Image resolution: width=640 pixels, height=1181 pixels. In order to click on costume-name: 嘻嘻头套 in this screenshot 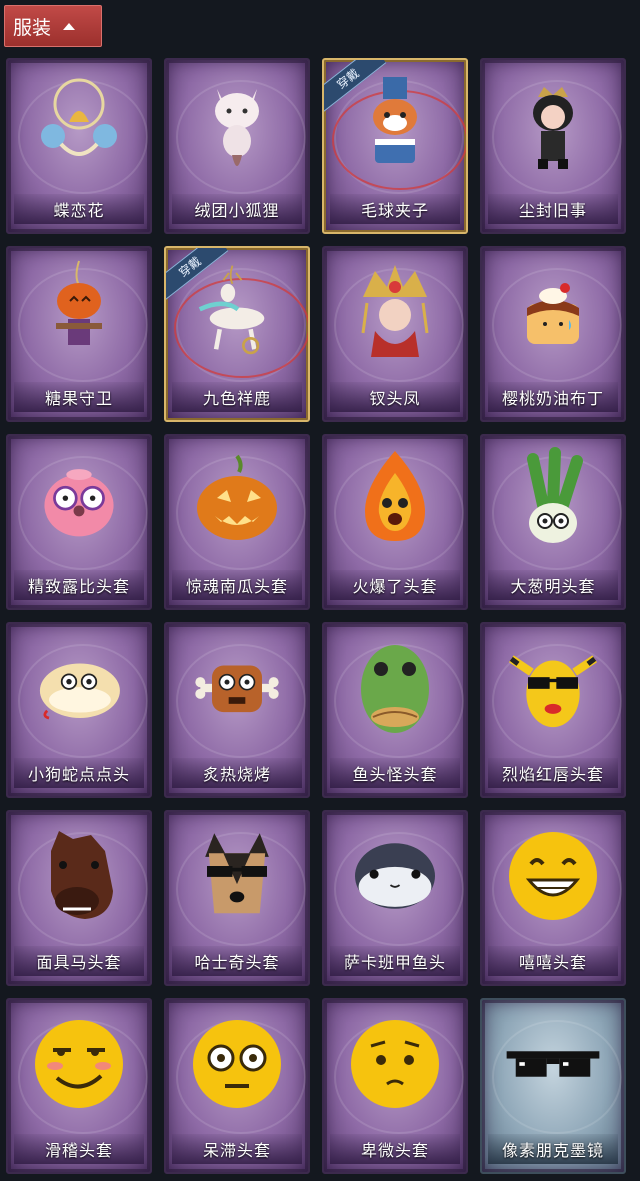, I will do `click(553, 961)`.